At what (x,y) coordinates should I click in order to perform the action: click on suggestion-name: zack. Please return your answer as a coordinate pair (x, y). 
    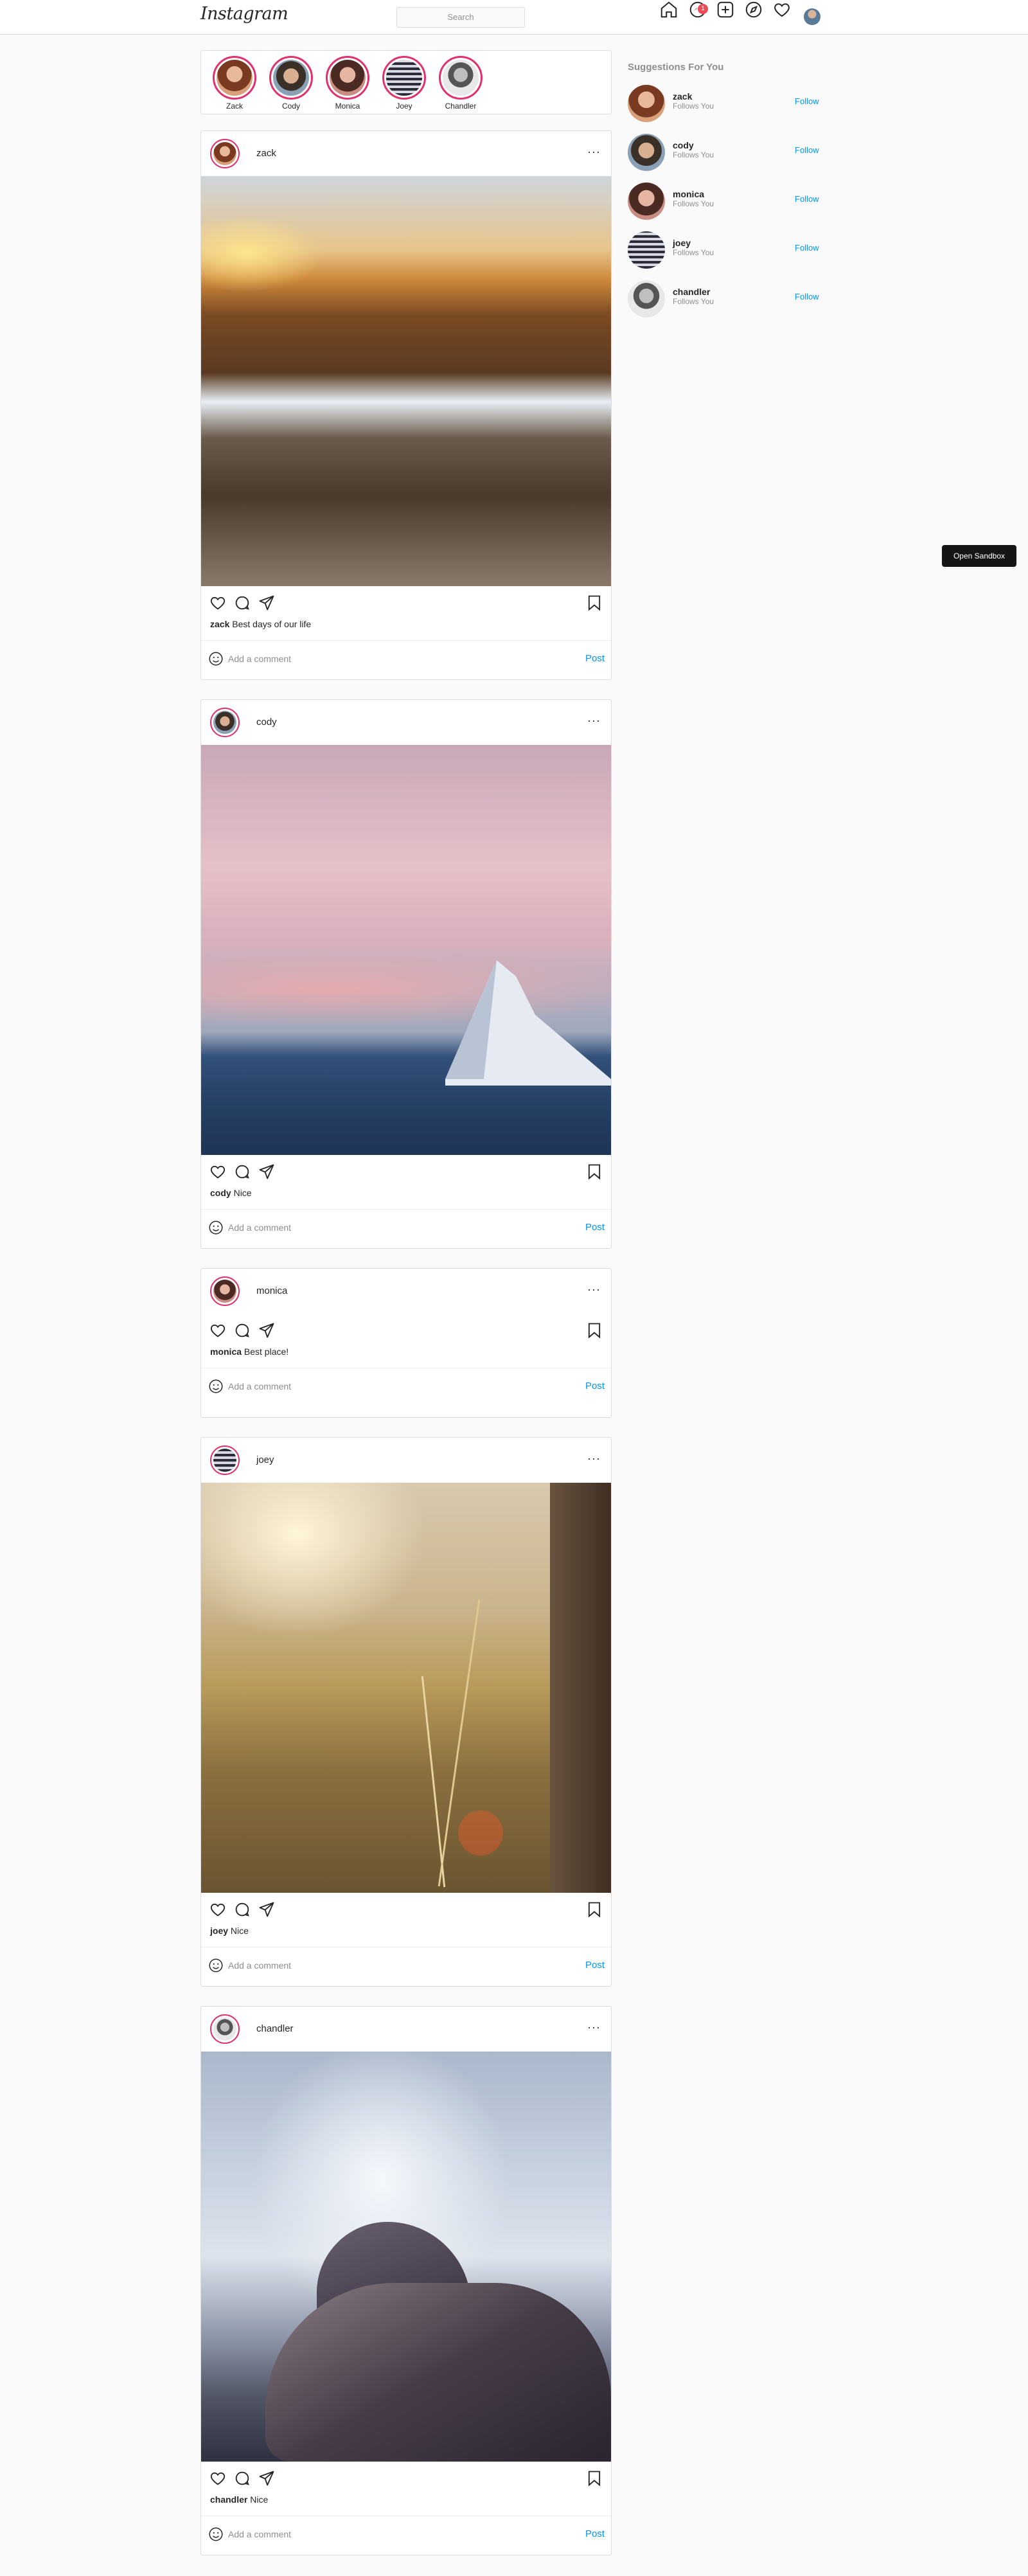
    Looking at the image, I should click on (682, 96).